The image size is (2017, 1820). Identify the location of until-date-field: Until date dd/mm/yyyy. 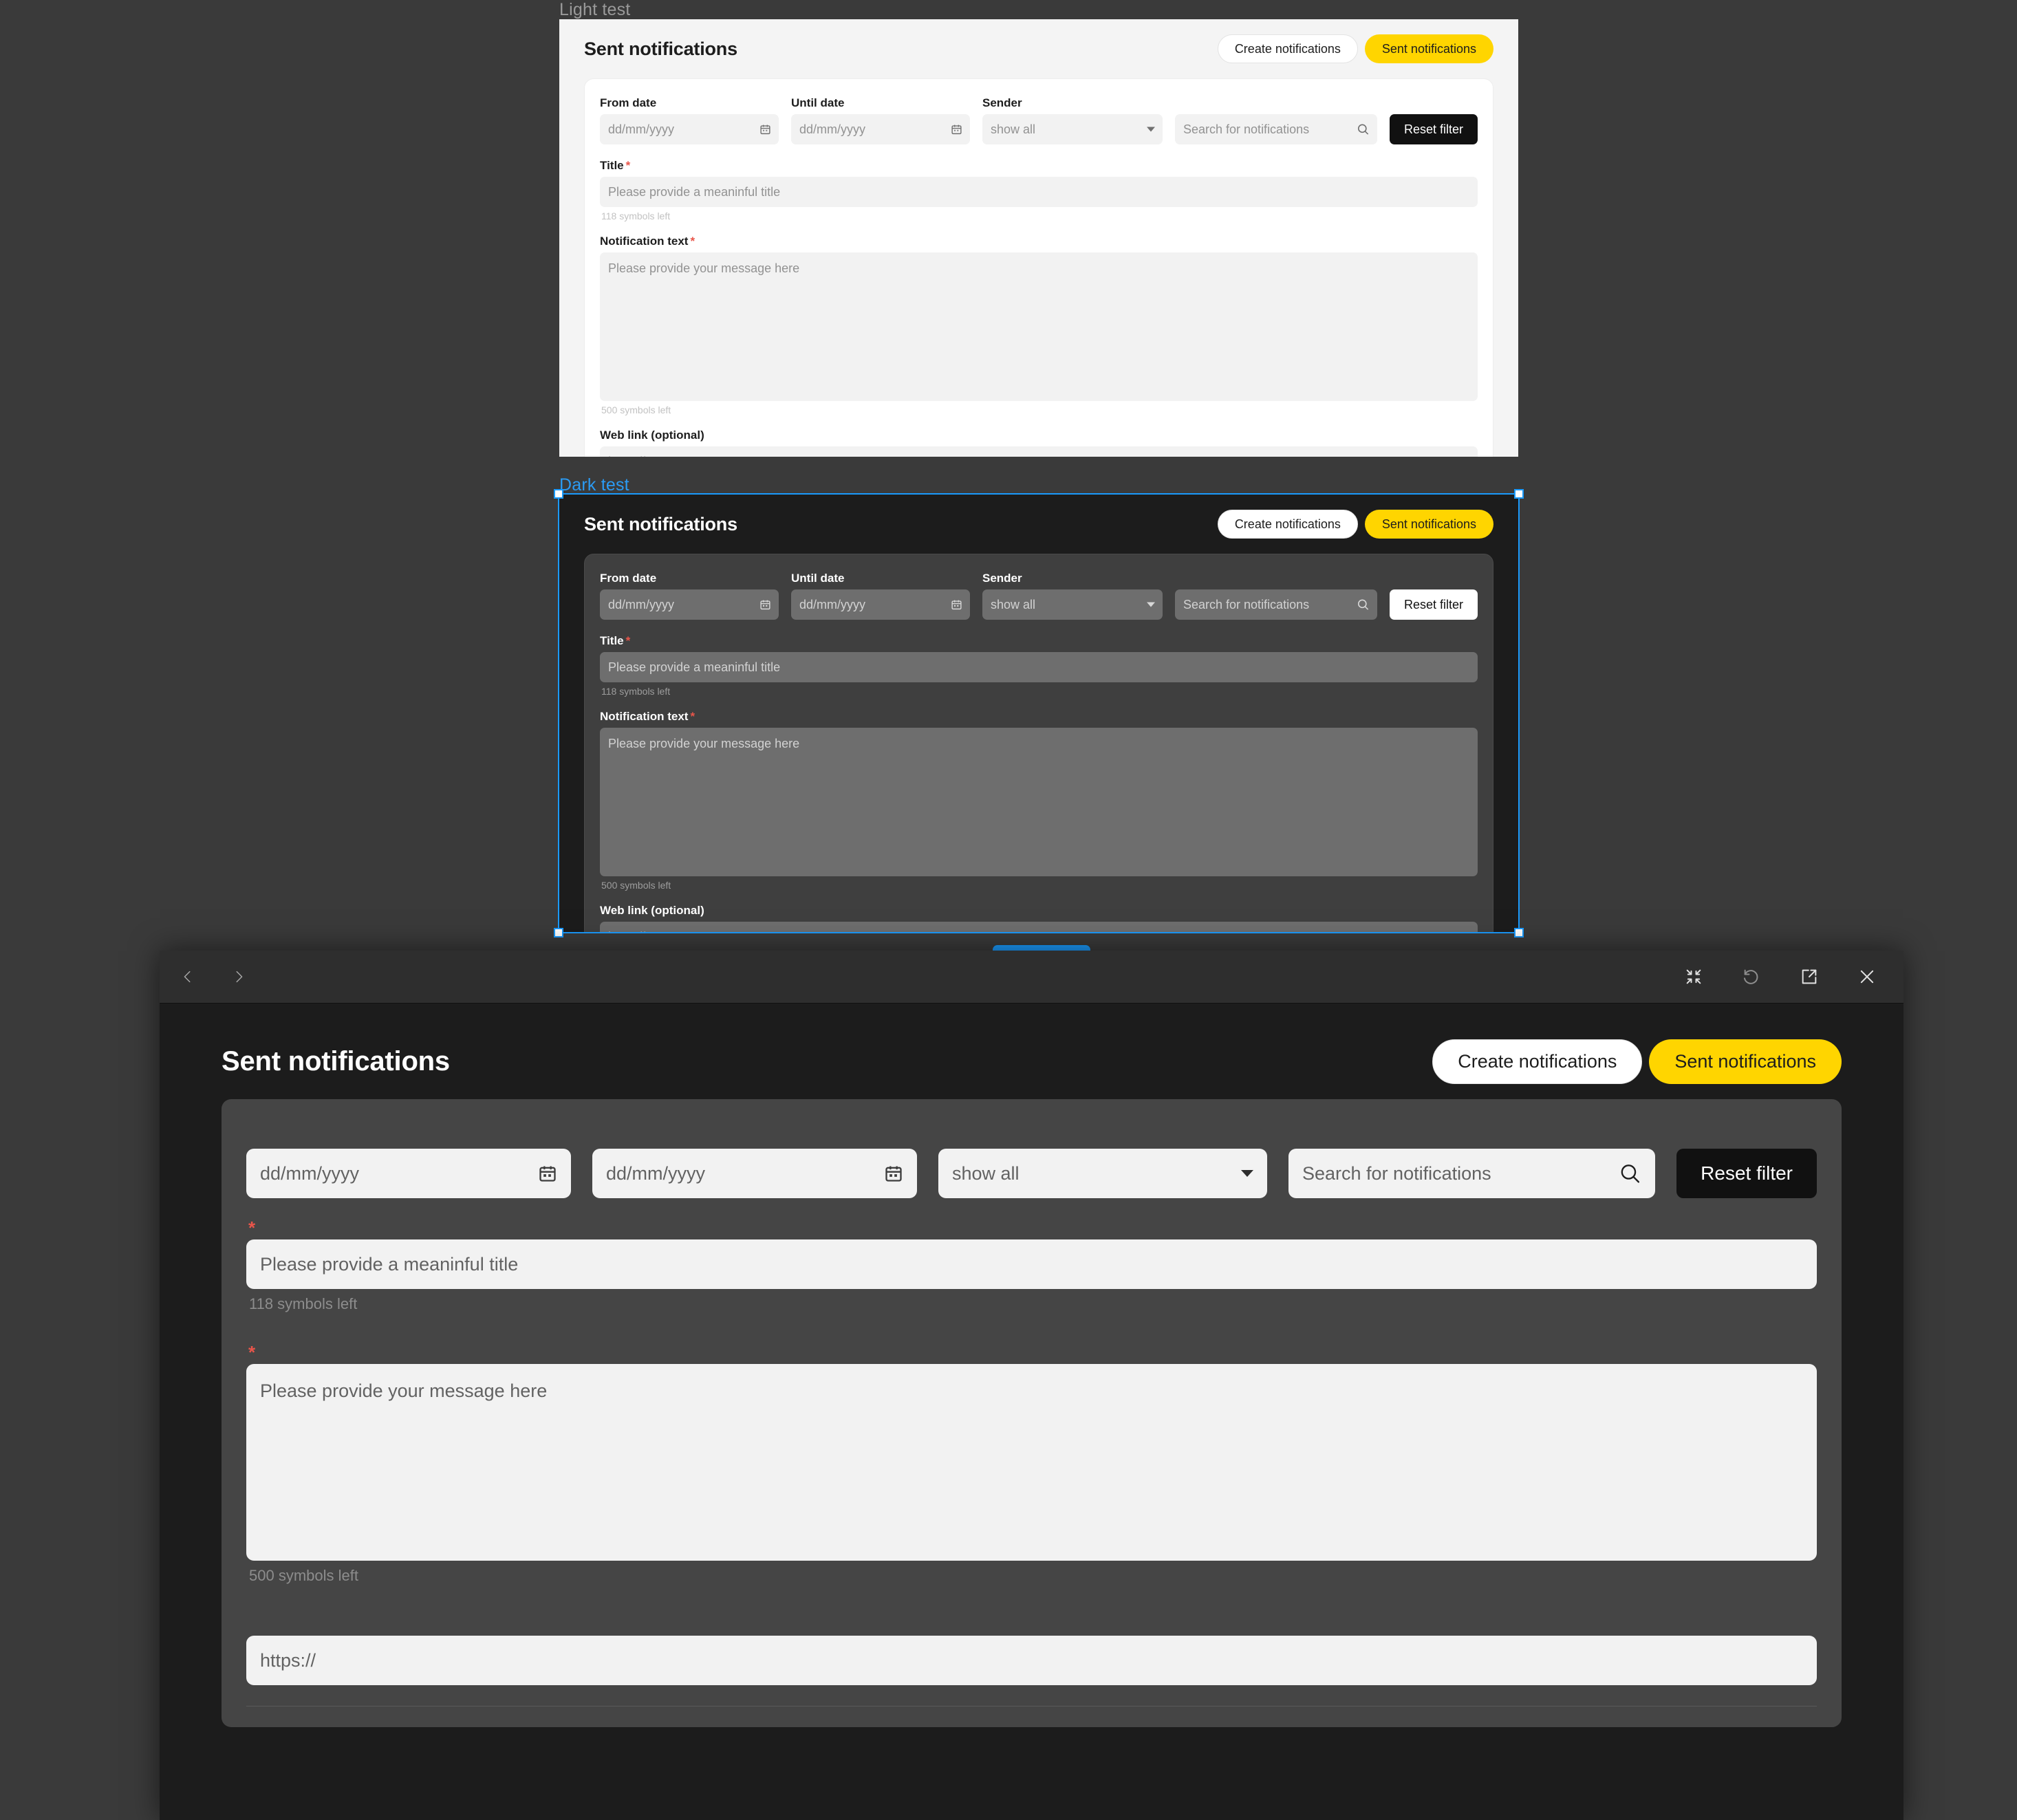
(880, 120).